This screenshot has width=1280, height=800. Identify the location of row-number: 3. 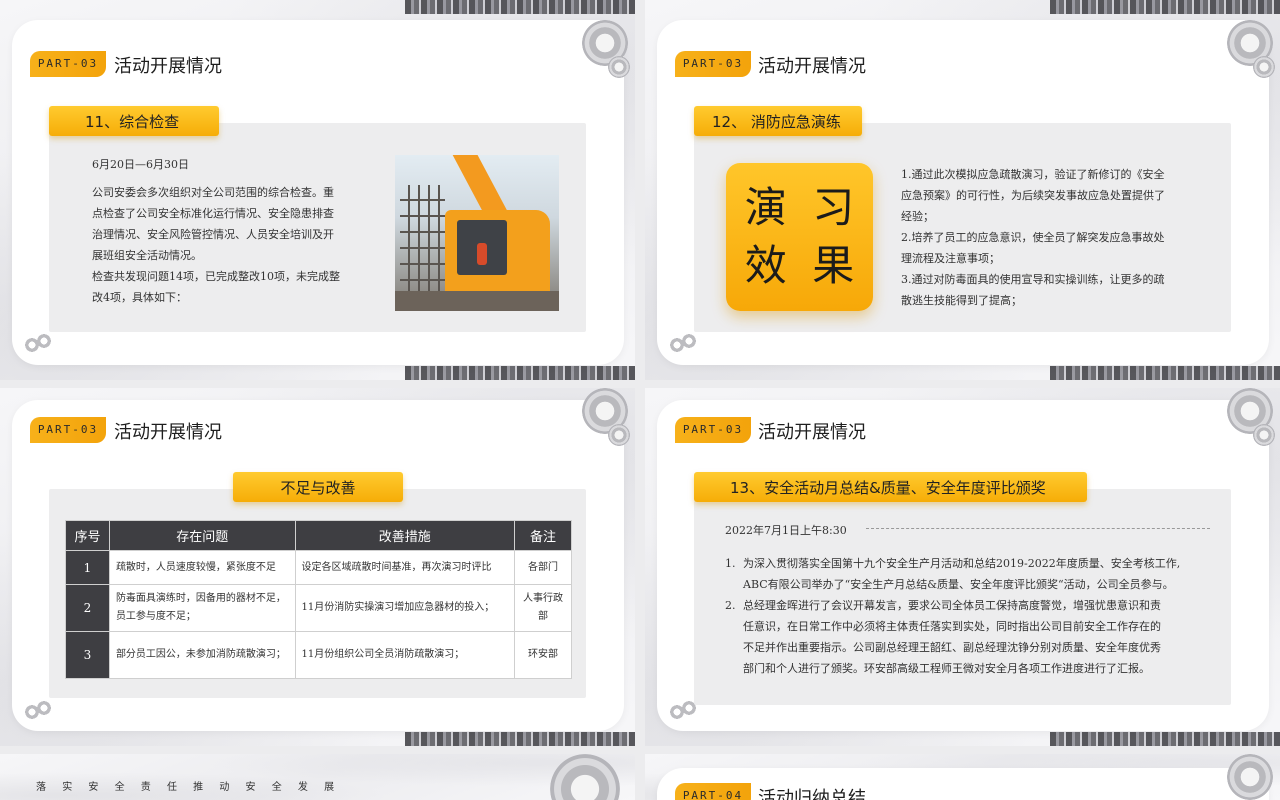
(87, 655).